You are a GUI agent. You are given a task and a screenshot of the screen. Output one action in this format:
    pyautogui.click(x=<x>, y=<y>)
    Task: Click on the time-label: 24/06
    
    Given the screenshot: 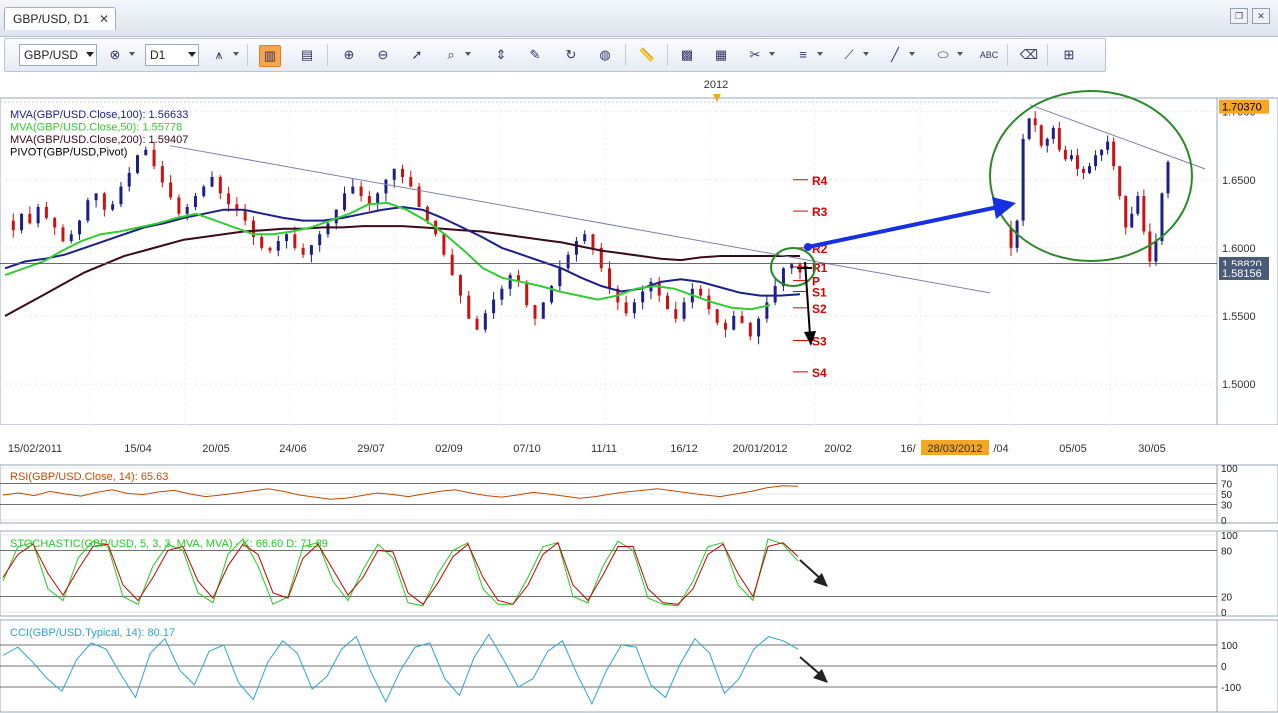 What is the action you would take?
    pyautogui.click(x=293, y=449)
    